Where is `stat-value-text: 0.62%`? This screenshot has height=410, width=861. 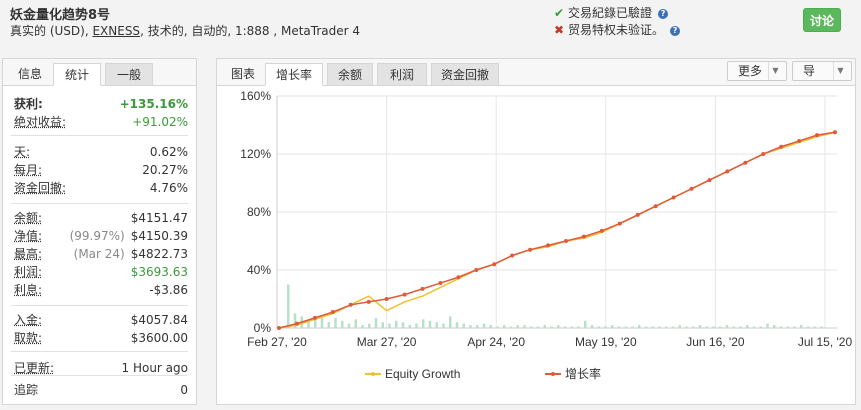
stat-value-text: 0.62% is located at coordinates (168, 152).